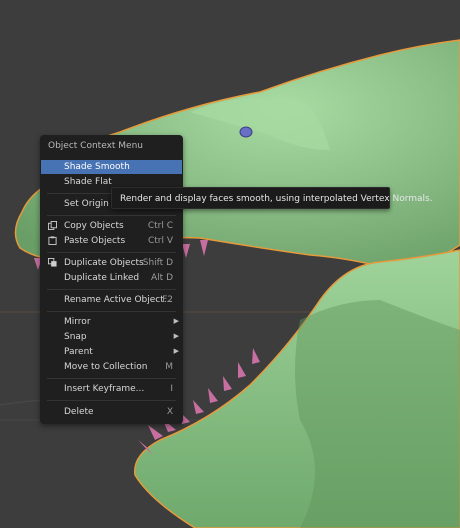  What do you see at coordinates (104, 263) in the screenshot?
I see `menu-item-label: Duplicate Objects` at bounding box center [104, 263].